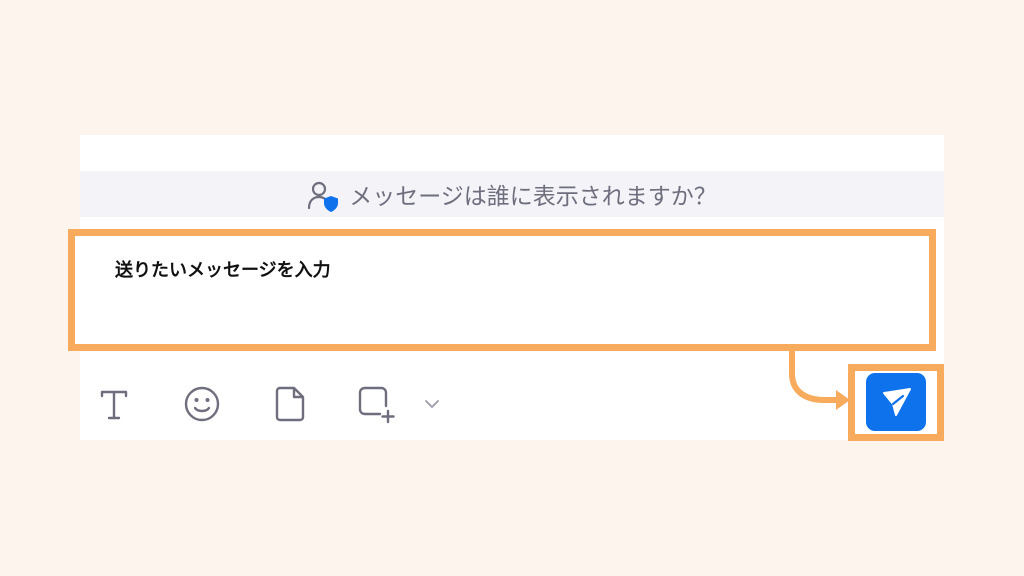 This screenshot has width=1024, height=576. I want to click on send-icon, so click(897, 402).